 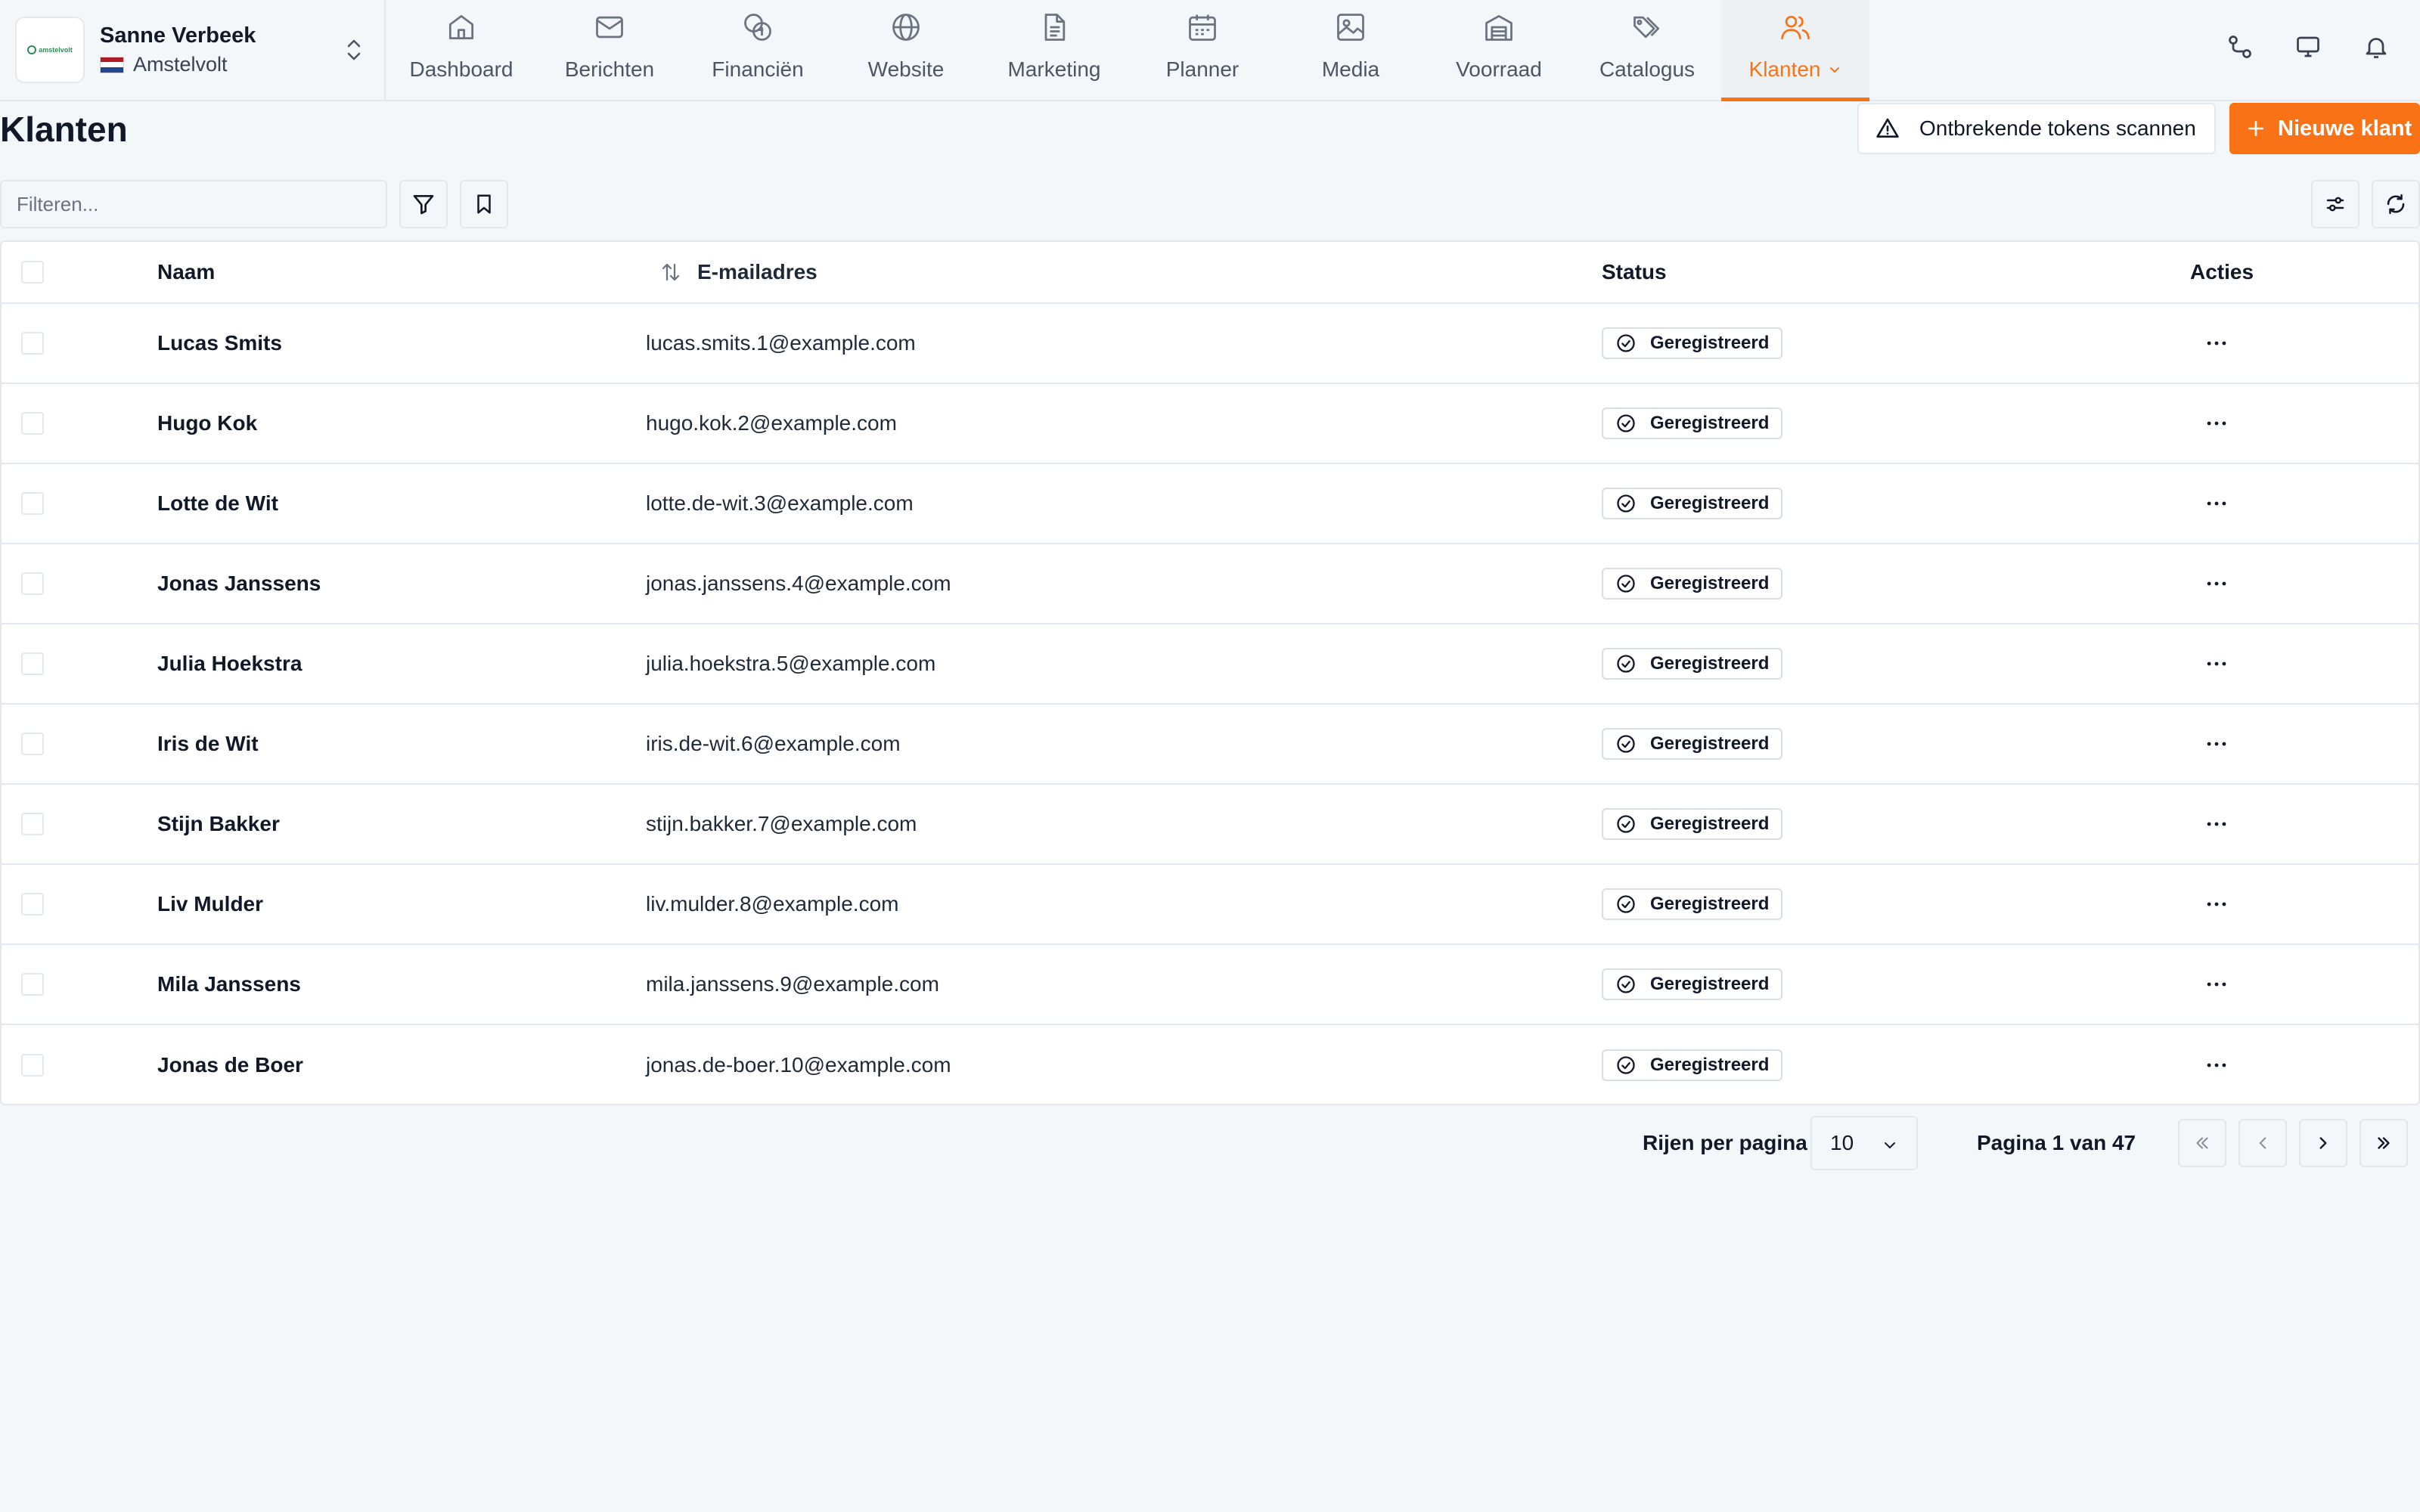 I want to click on next-page-button, so click(x=2323, y=1143).